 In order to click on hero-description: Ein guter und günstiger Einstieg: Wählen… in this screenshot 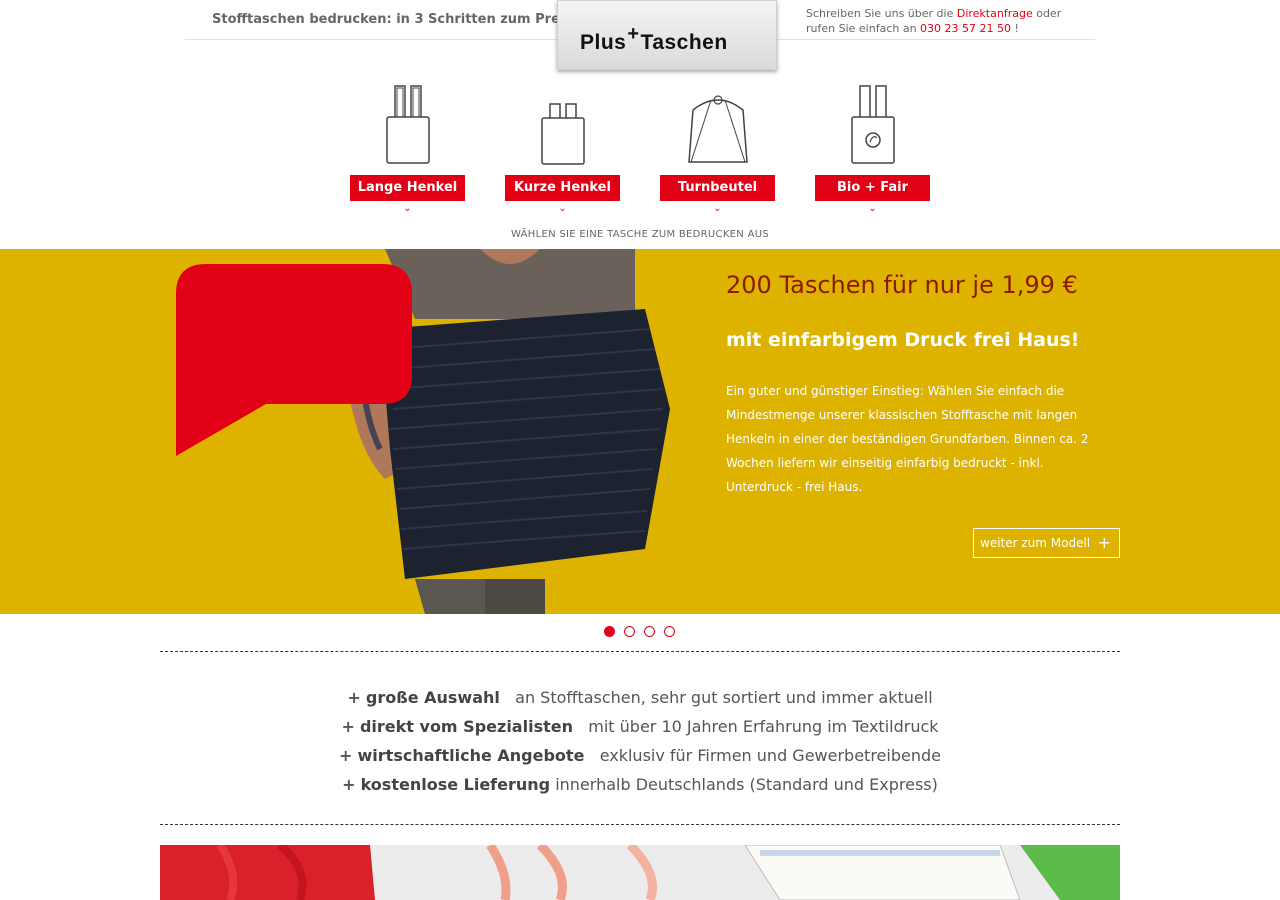, I will do `click(907, 439)`.